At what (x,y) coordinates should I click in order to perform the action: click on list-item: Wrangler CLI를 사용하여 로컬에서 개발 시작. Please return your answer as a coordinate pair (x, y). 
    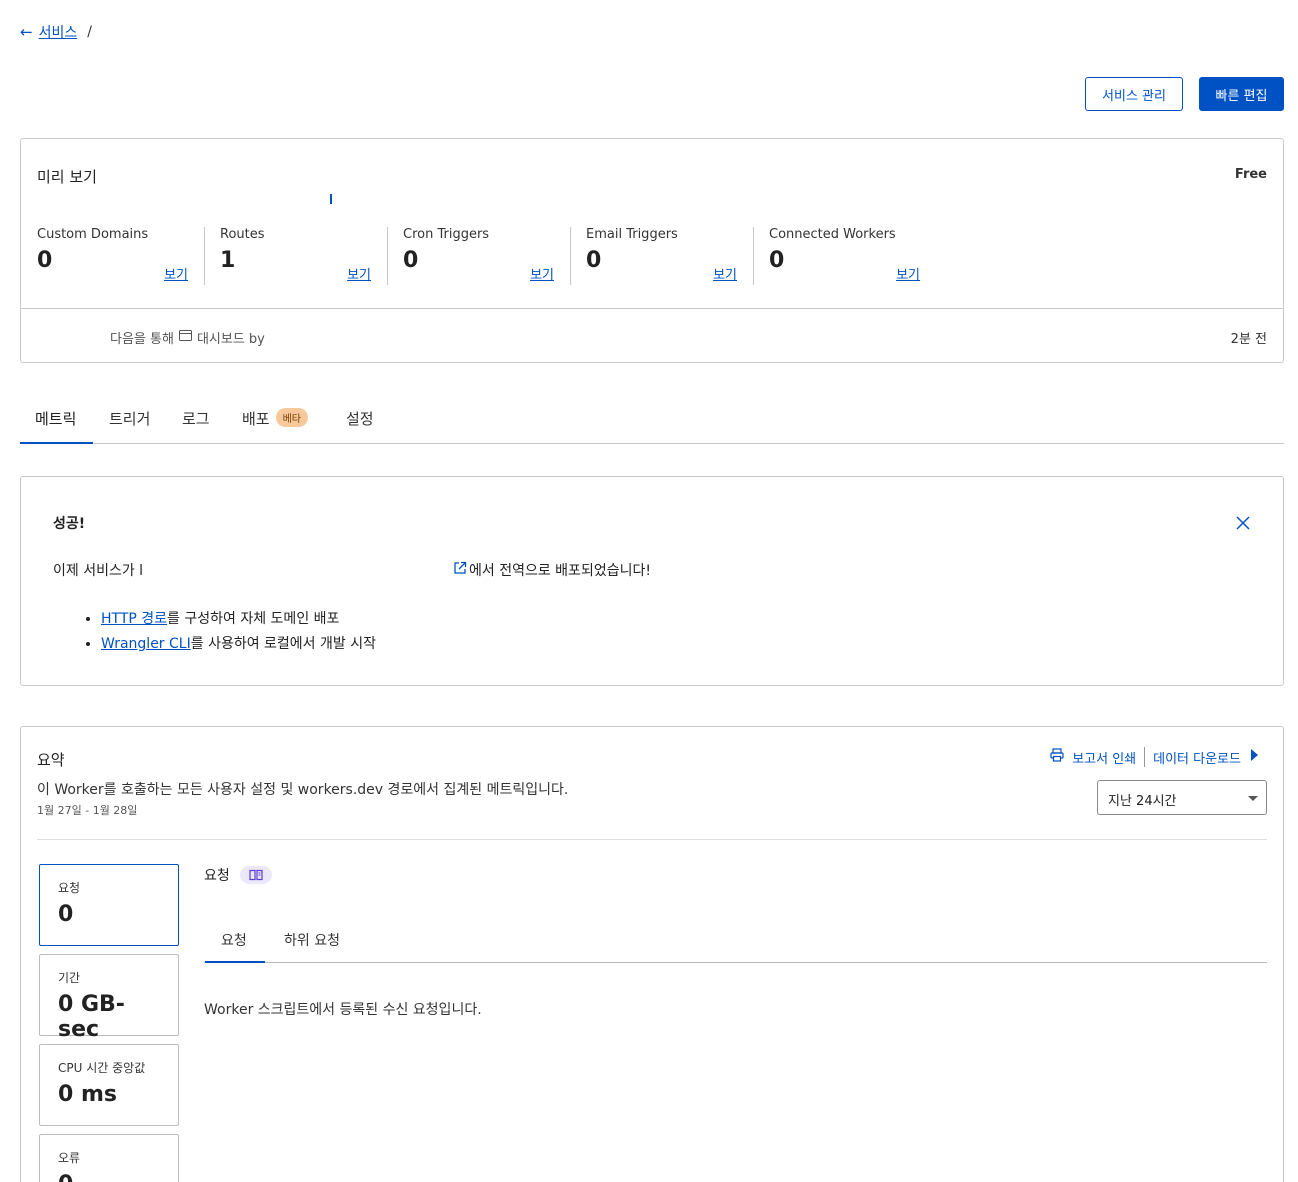
    Looking at the image, I should click on (238, 644).